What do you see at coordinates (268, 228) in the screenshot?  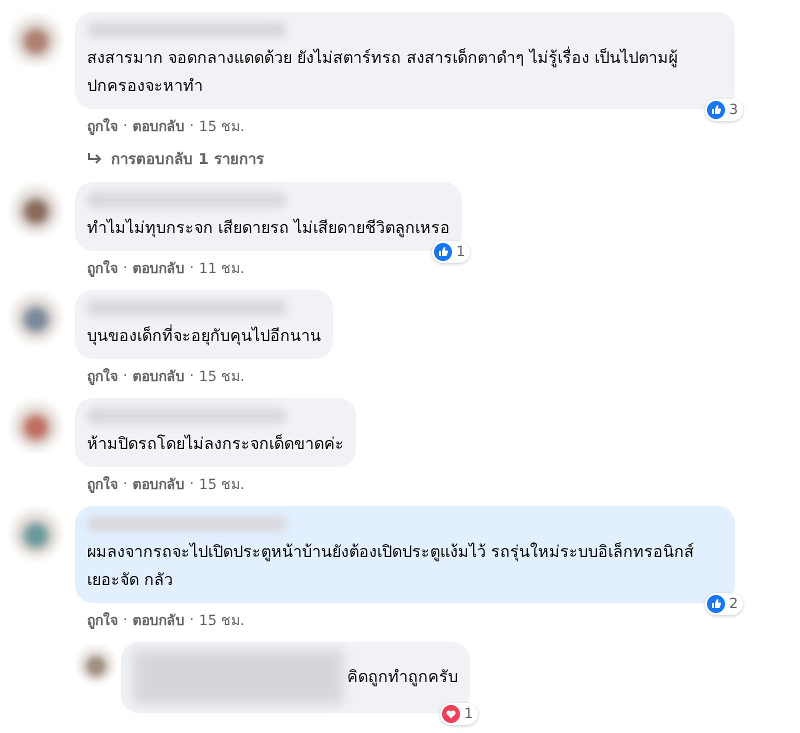 I see `comment-text: ทำไมไม่ทุบกระจก เสียดายรถ ไม่เสียดายชีวิตลูกเหรอ` at bounding box center [268, 228].